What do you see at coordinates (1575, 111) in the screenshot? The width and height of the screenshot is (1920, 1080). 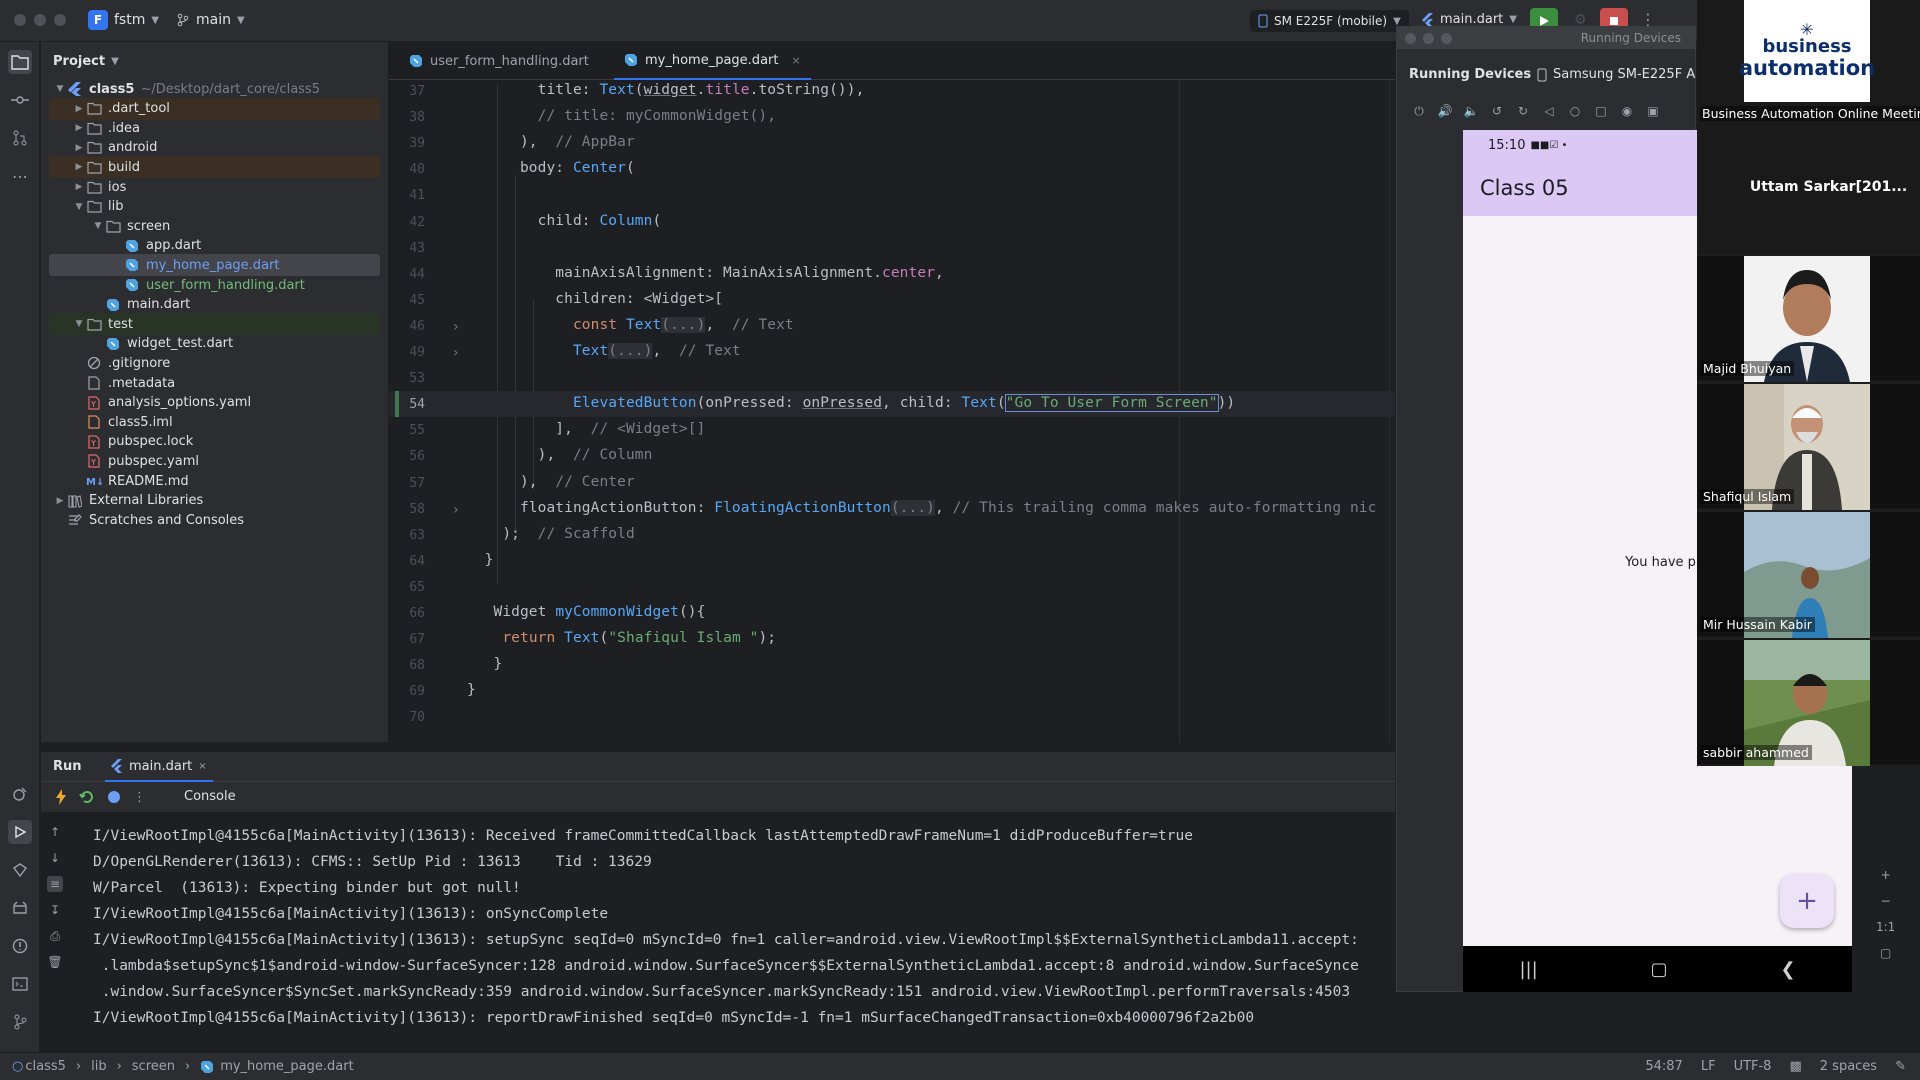 I see `home-icon: ○` at bounding box center [1575, 111].